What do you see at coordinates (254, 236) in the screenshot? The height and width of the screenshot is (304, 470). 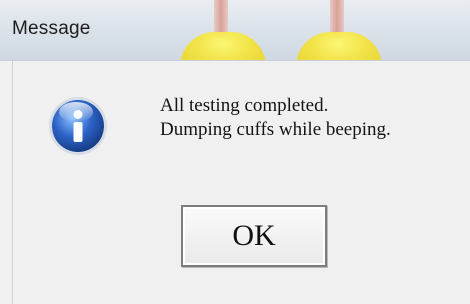 I see `ok-button: OK` at bounding box center [254, 236].